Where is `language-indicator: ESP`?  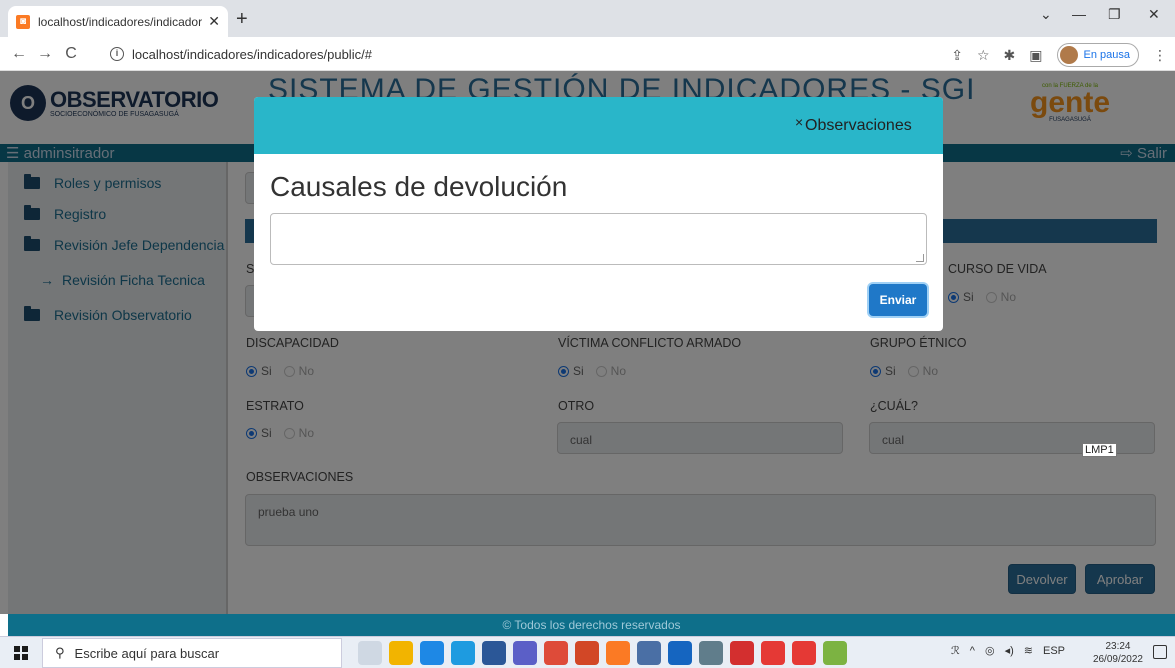
language-indicator: ESP is located at coordinates (1054, 651).